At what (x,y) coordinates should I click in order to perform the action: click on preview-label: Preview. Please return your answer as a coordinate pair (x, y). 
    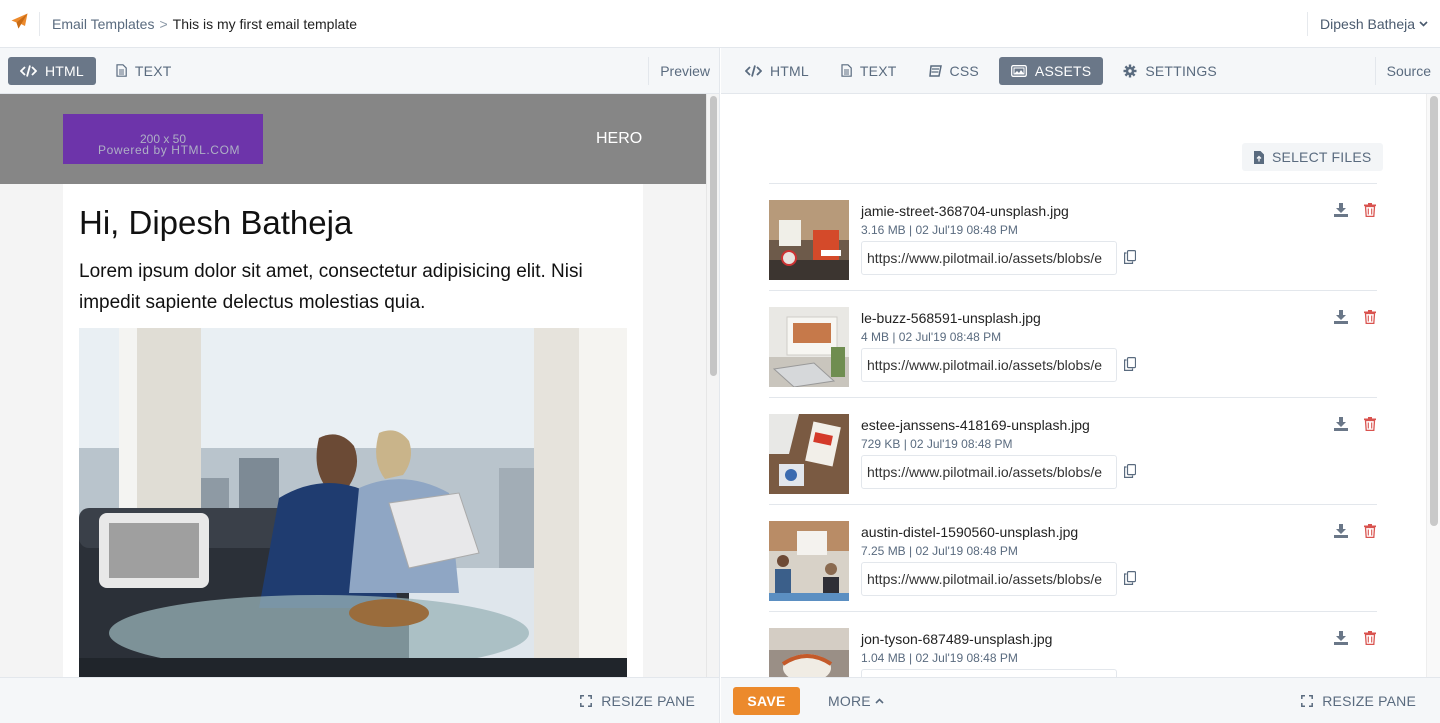
    Looking at the image, I should click on (683, 71).